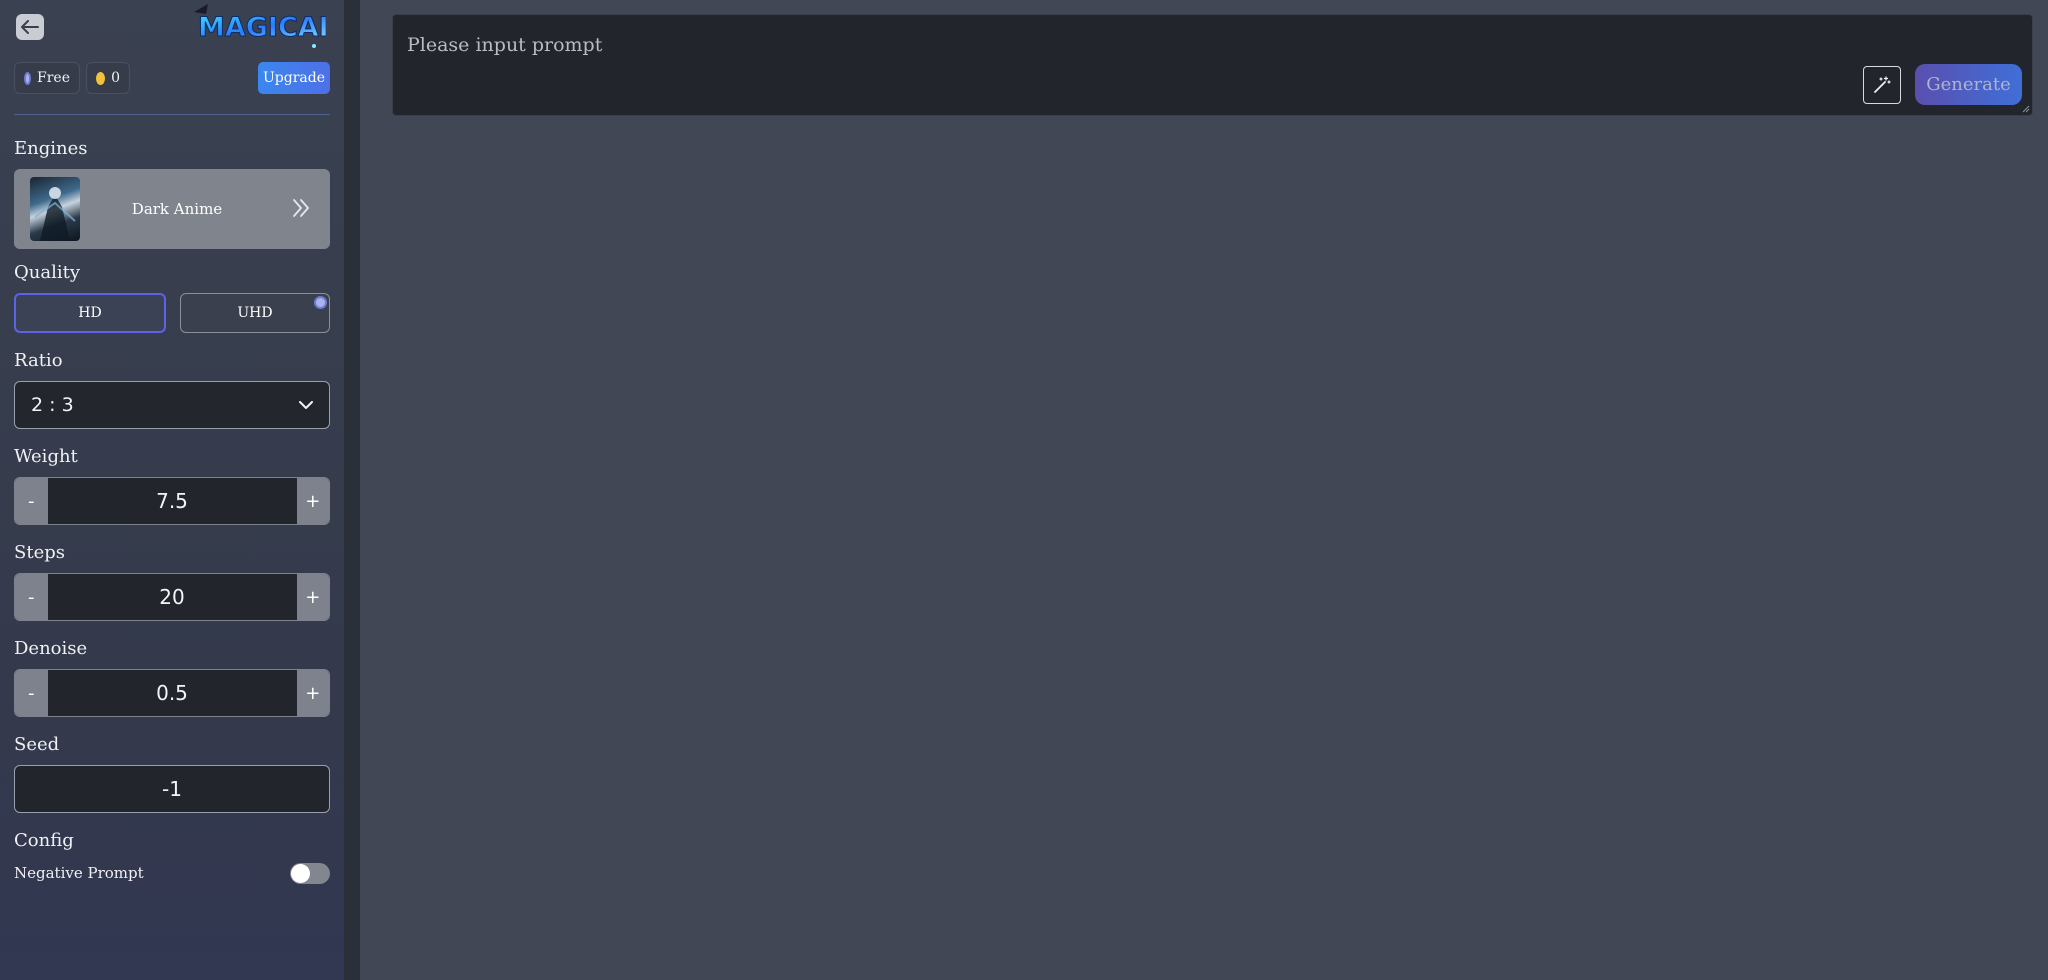 The width and height of the screenshot is (2048, 980). Describe the element at coordinates (31, 693) in the screenshot. I see `denoise-decrement-button: -` at that location.